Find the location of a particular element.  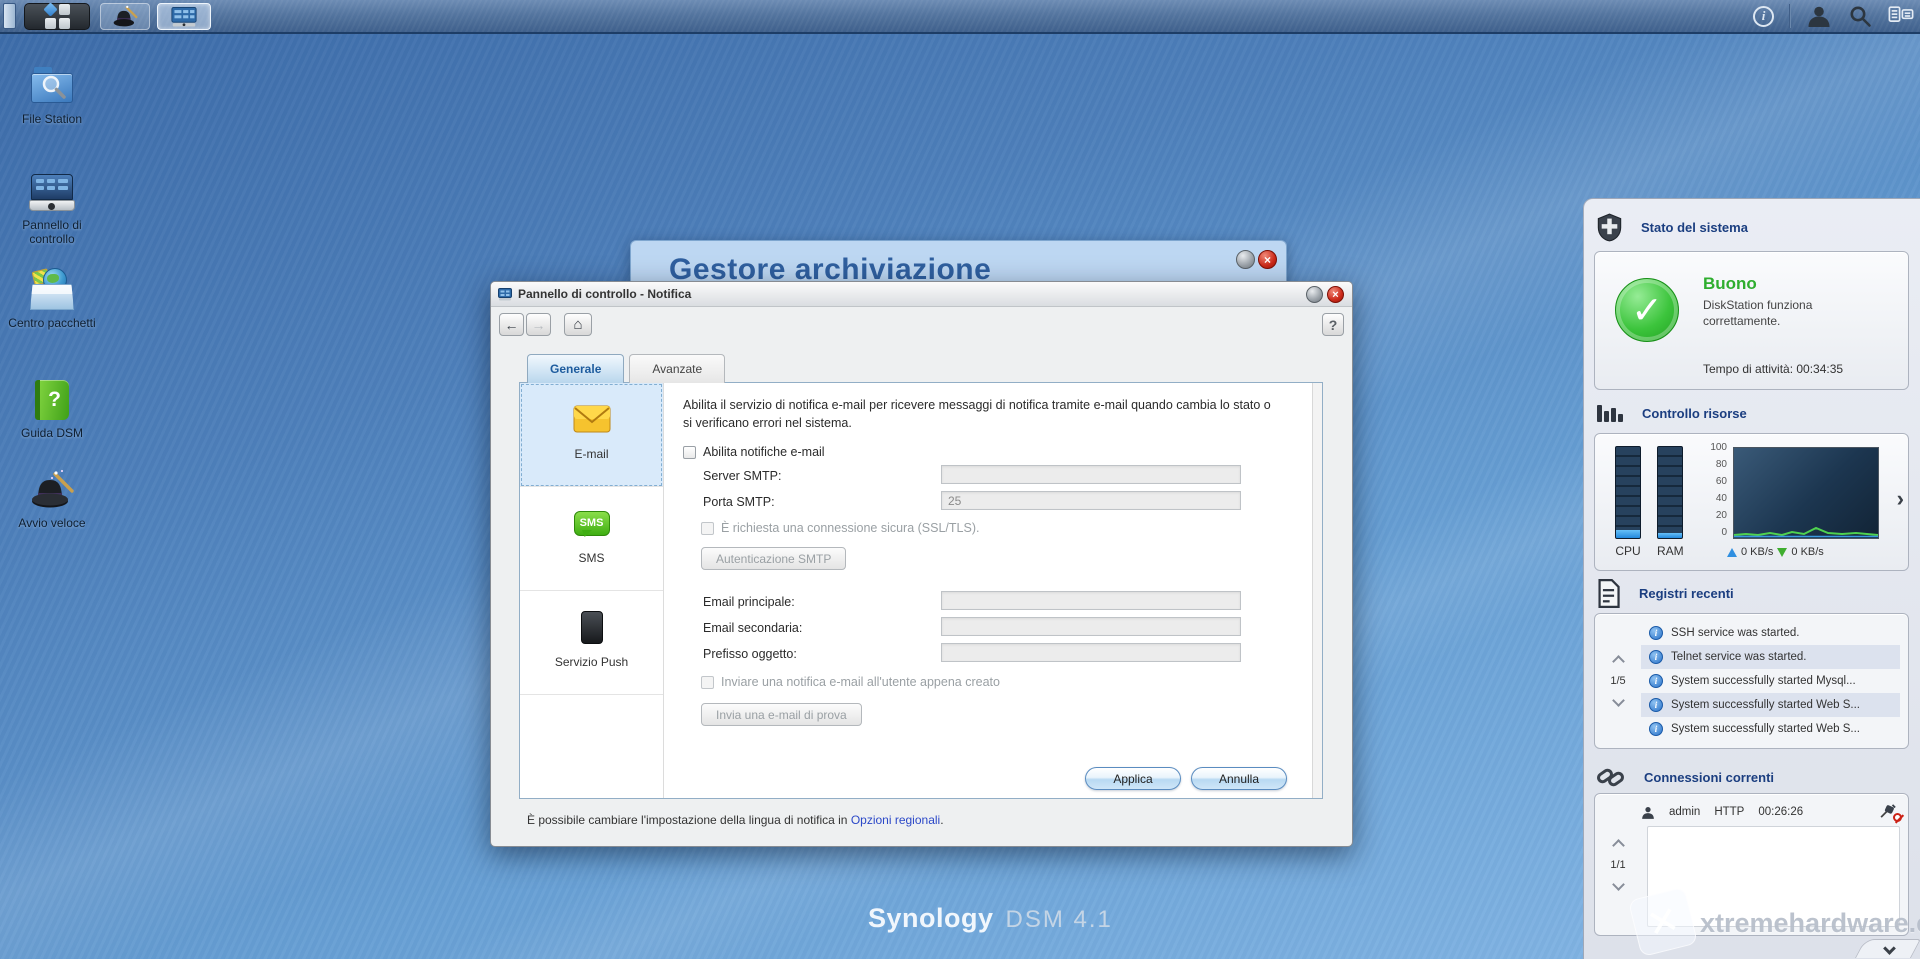

page-indicator: 1/5 is located at coordinates (1618, 681).